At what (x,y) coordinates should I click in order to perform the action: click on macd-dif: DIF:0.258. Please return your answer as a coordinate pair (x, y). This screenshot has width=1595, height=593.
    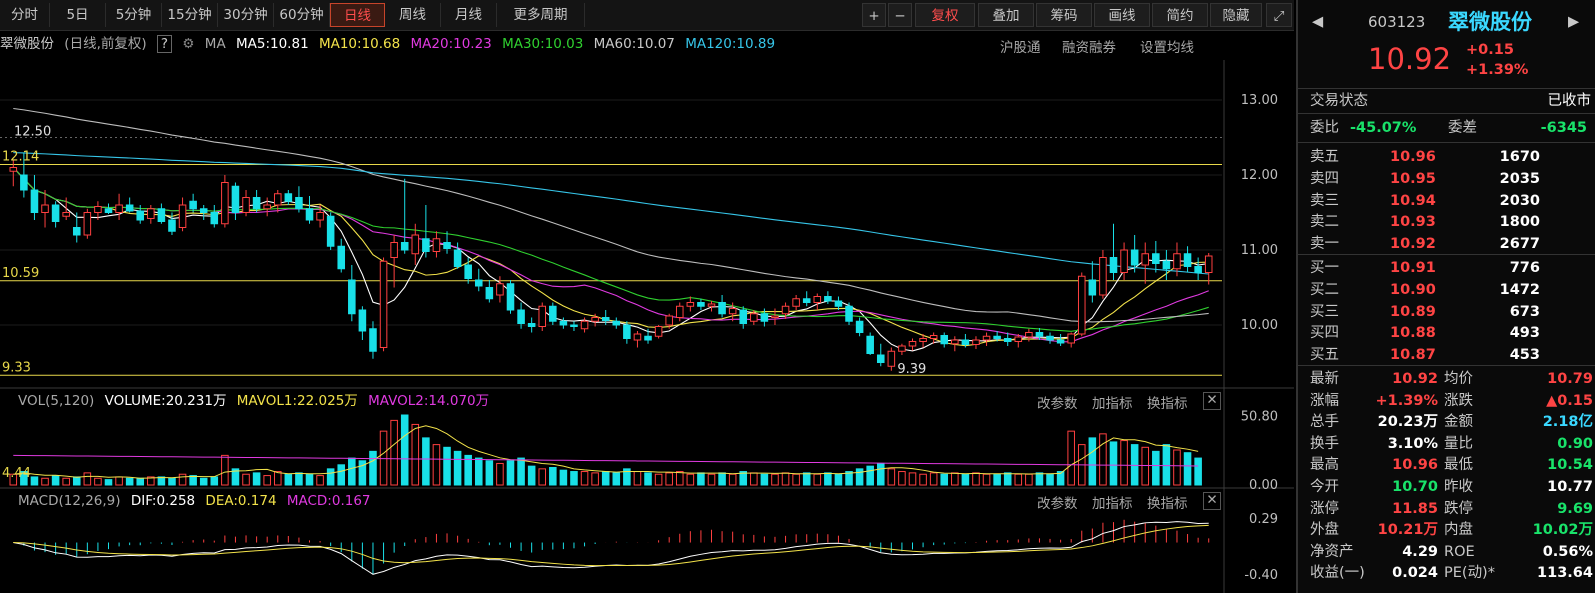
    Looking at the image, I should click on (163, 501).